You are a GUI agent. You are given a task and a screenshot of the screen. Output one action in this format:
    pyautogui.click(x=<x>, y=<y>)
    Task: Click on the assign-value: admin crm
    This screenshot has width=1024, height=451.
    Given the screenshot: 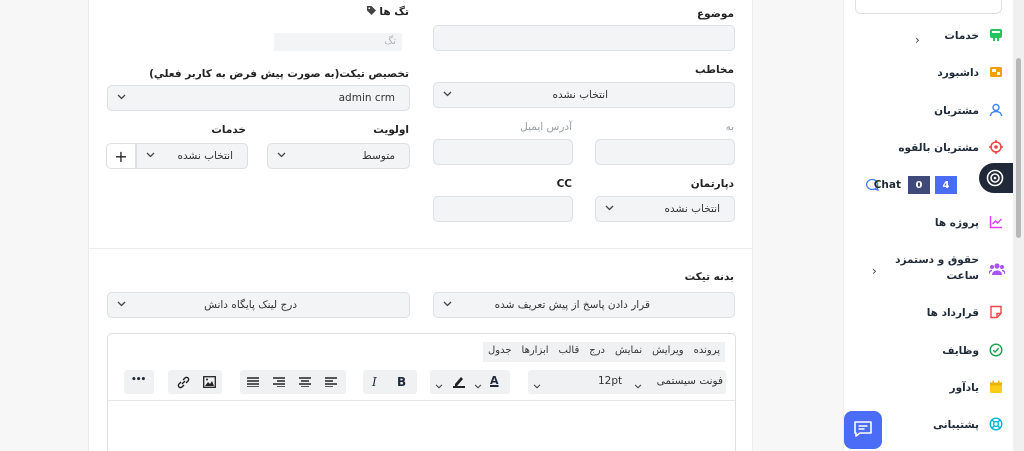 What is the action you would take?
    pyautogui.click(x=366, y=98)
    